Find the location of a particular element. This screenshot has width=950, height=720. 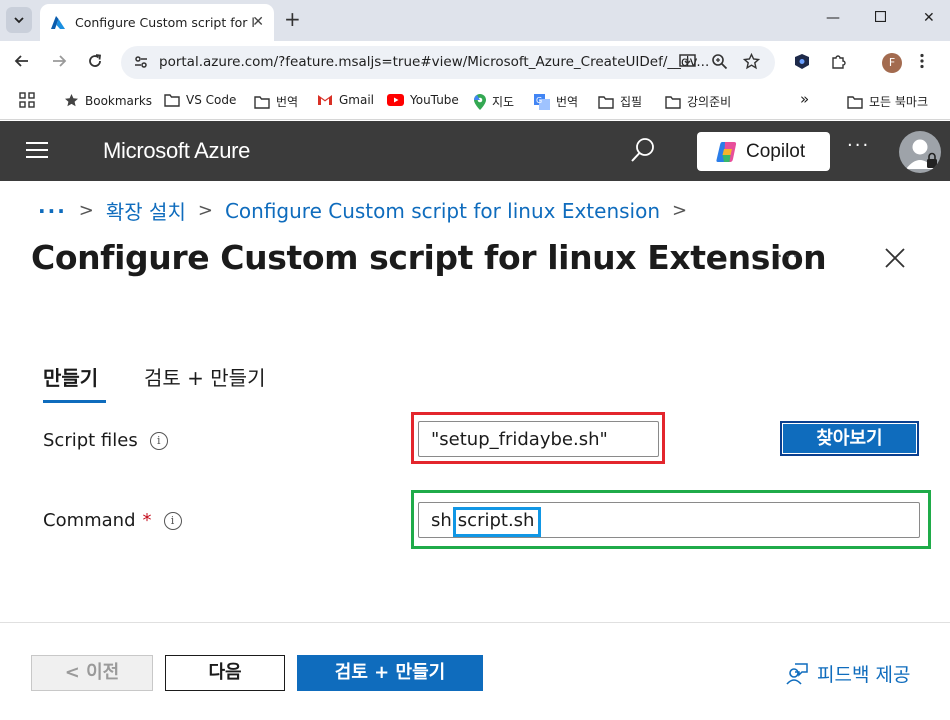

star-icon is located at coordinates (71, 100).